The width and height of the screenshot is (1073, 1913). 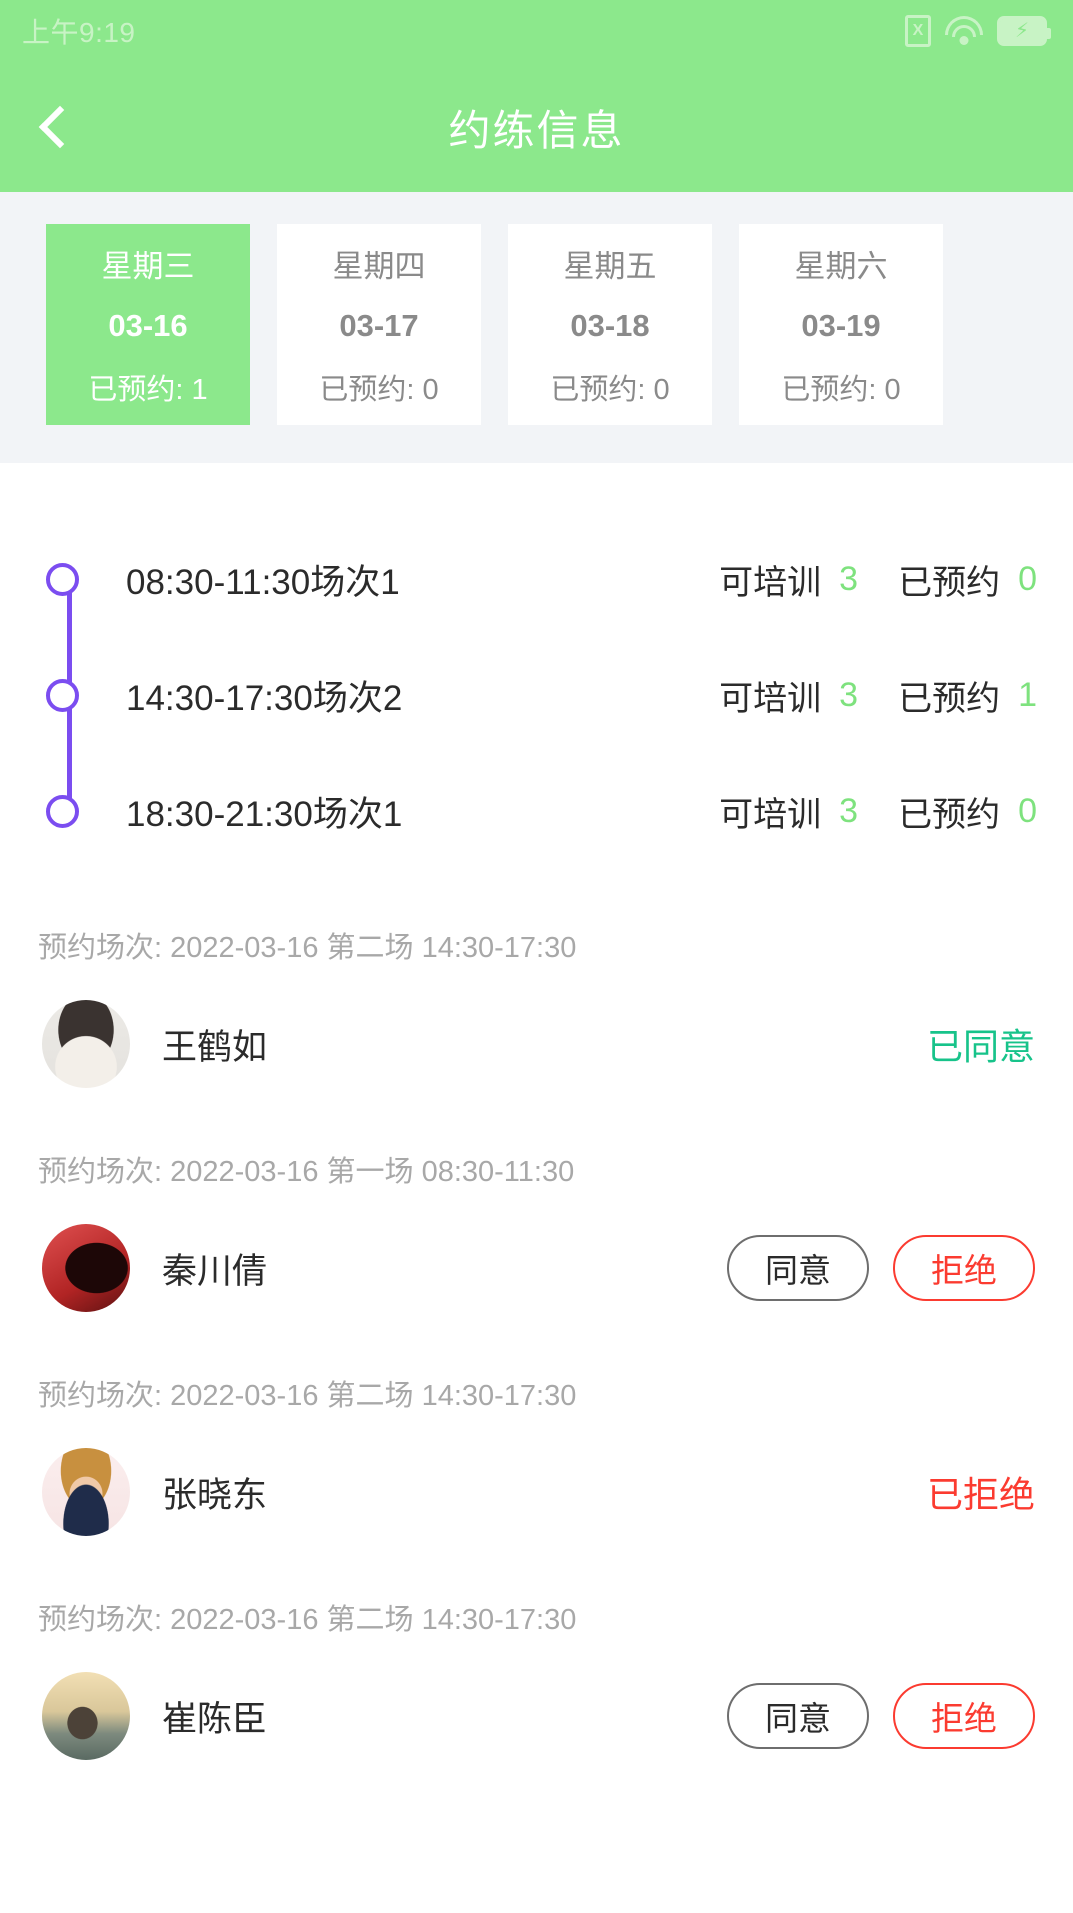 I want to click on day-date: 03-17, so click(x=379, y=325).